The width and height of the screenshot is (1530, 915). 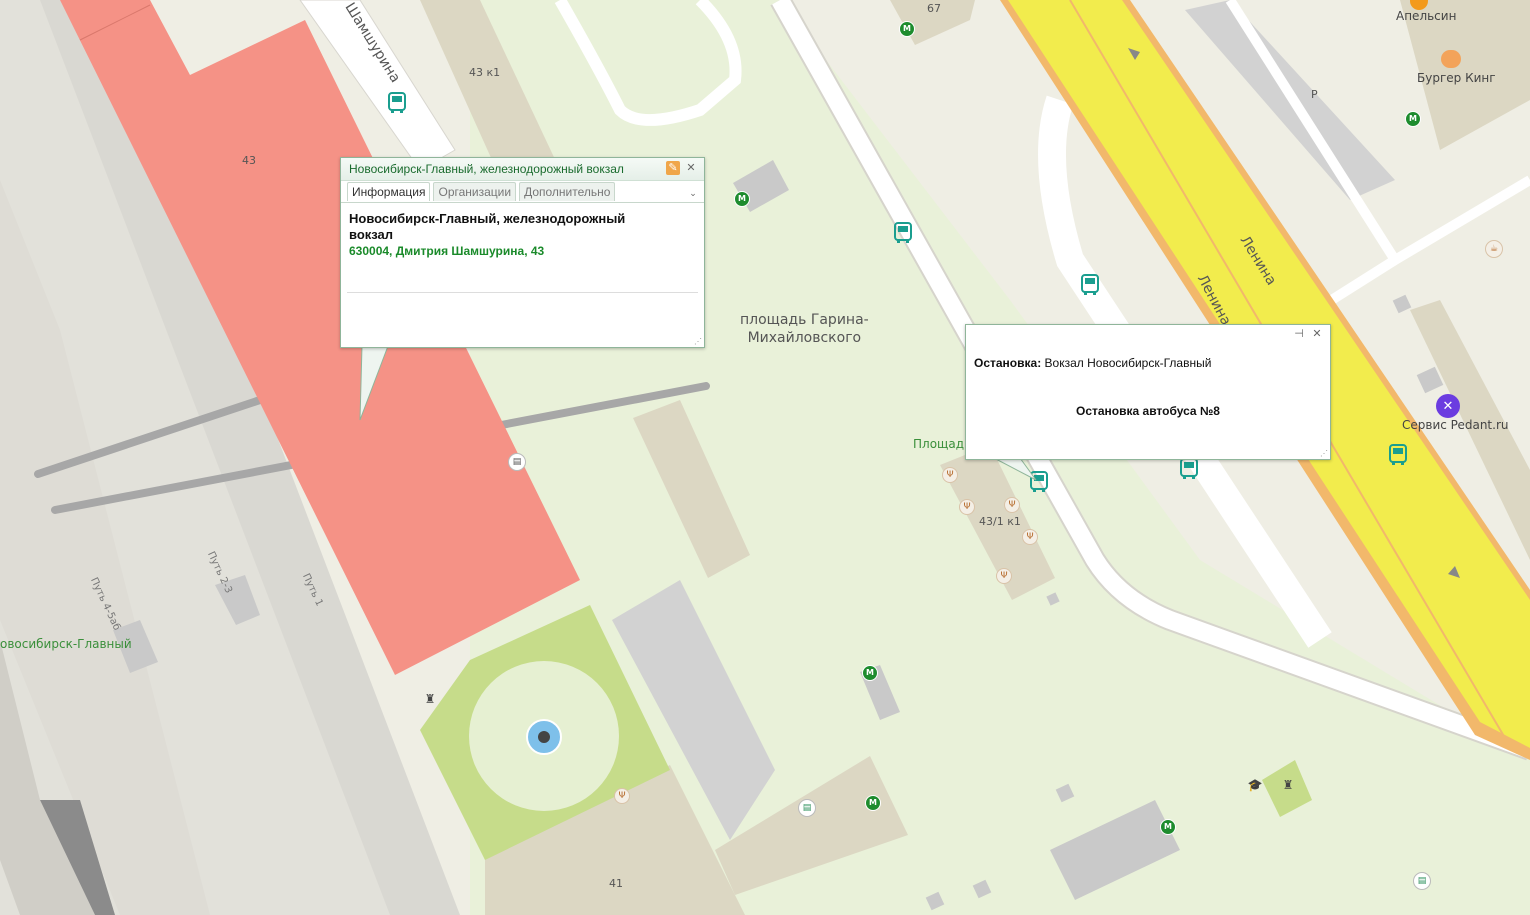 I want to click on pin-icon: ✎, so click(x=673, y=168).